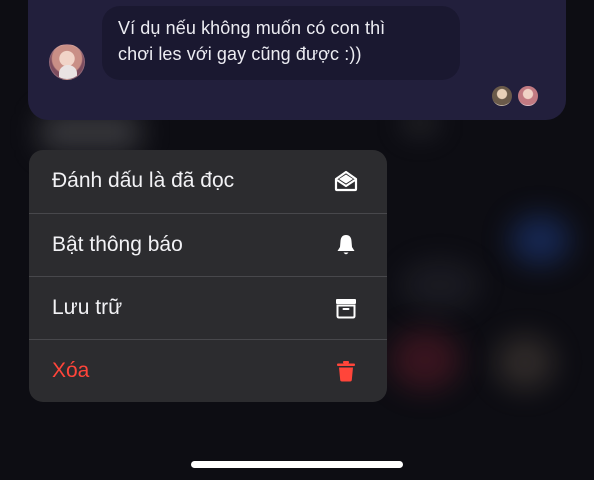  What do you see at coordinates (143, 180) in the screenshot?
I see `menu-item-label: Đánh dấu là đã đọc` at bounding box center [143, 180].